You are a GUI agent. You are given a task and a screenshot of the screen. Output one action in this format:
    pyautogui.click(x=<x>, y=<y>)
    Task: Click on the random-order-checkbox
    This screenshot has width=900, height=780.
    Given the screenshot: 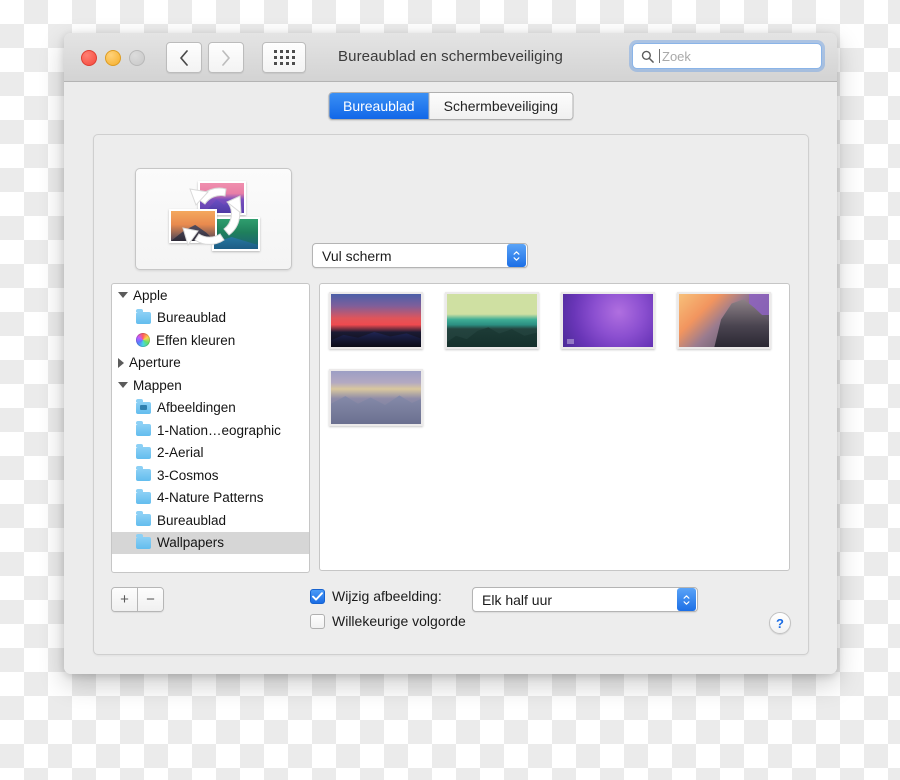 What is the action you would take?
    pyautogui.click(x=317, y=621)
    